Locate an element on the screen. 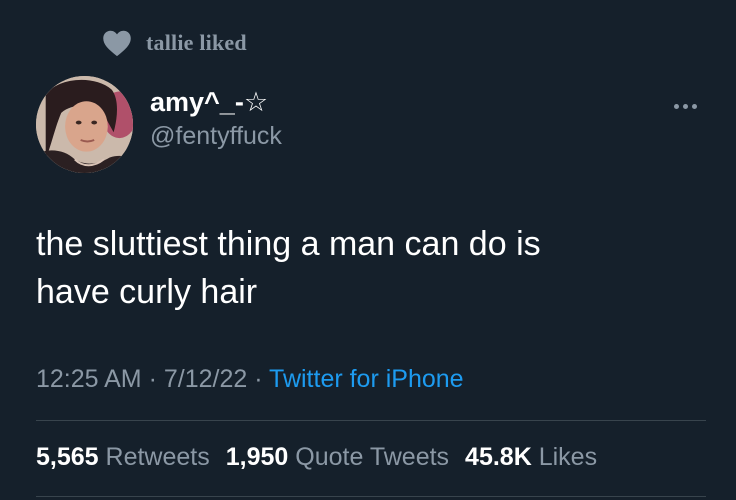 The width and height of the screenshot is (736, 500). tweet-meta: 12:25 AM · 7/12/22 · Twitter for iPhone is located at coordinates (250, 379).